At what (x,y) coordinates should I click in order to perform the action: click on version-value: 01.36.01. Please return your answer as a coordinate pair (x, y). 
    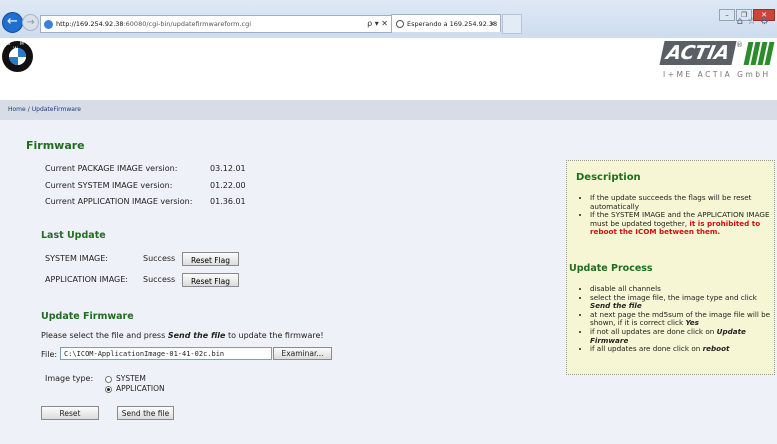
    Looking at the image, I should click on (228, 201).